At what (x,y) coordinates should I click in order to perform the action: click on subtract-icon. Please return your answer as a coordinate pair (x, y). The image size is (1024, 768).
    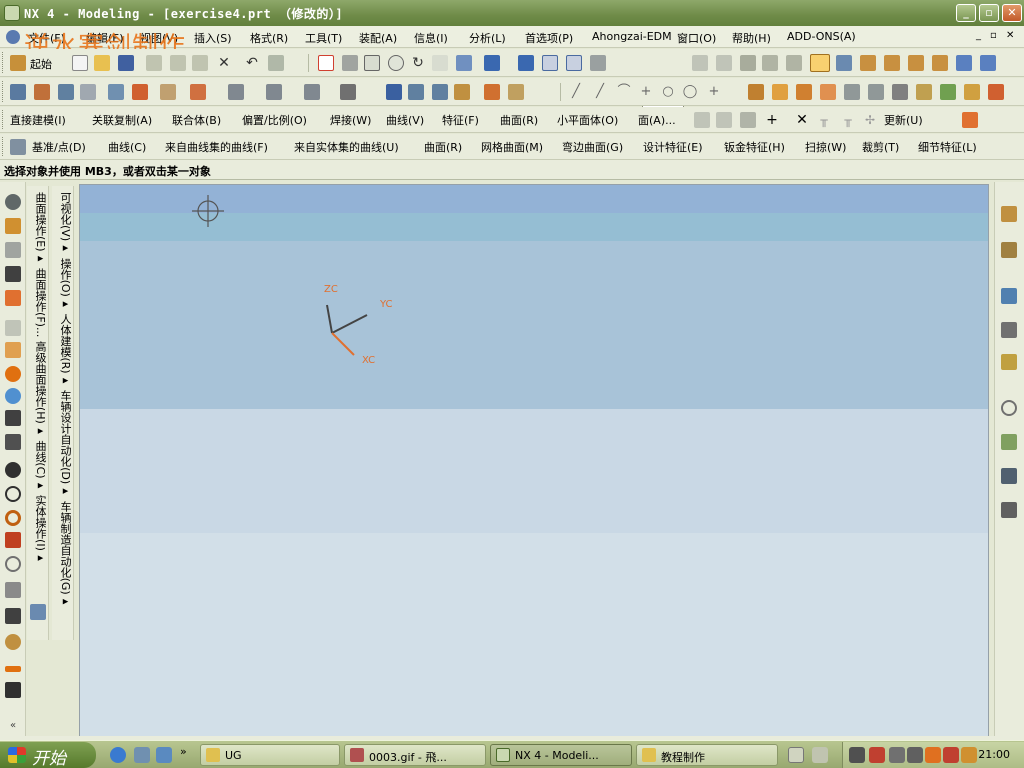
    Looking at the image, I should click on (416, 92).